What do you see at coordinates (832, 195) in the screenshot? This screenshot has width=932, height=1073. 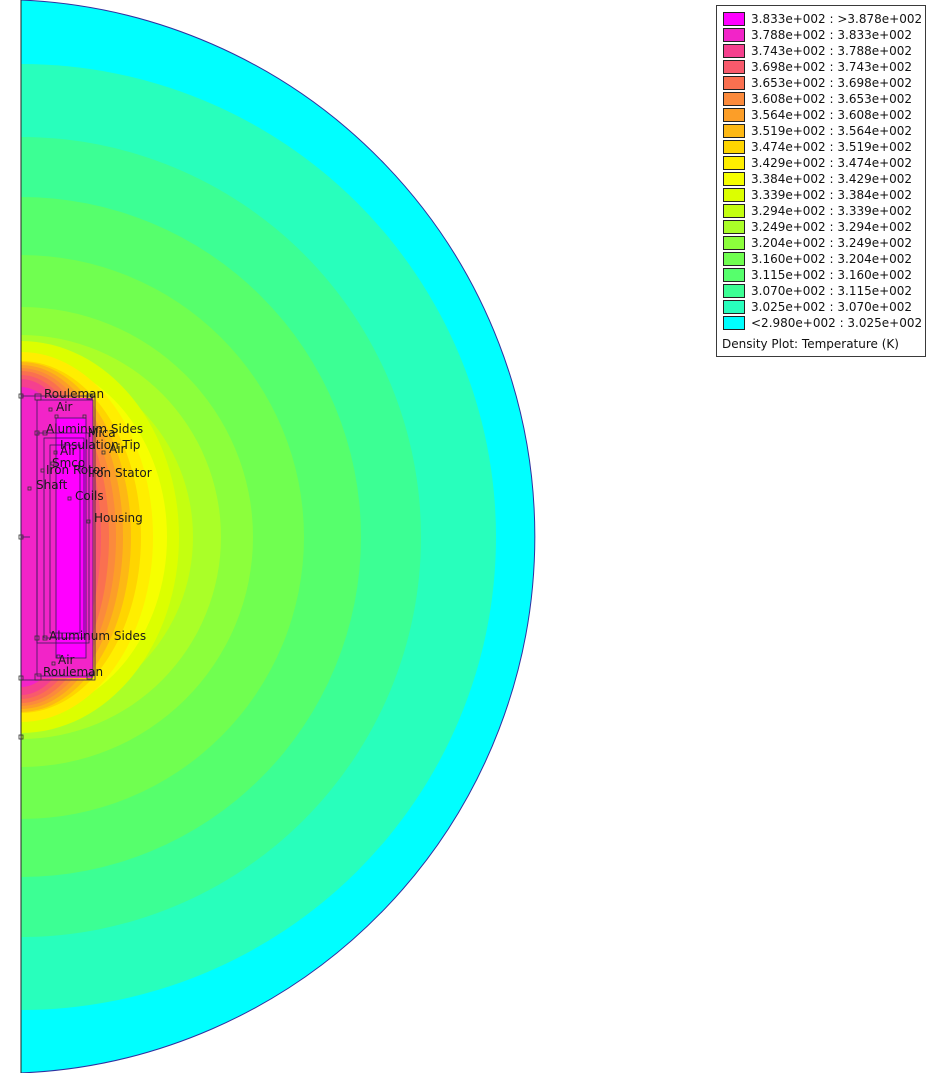 I see `legend-range-text: 3.339e+002 : 3.384e+002` at bounding box center [832, 195].